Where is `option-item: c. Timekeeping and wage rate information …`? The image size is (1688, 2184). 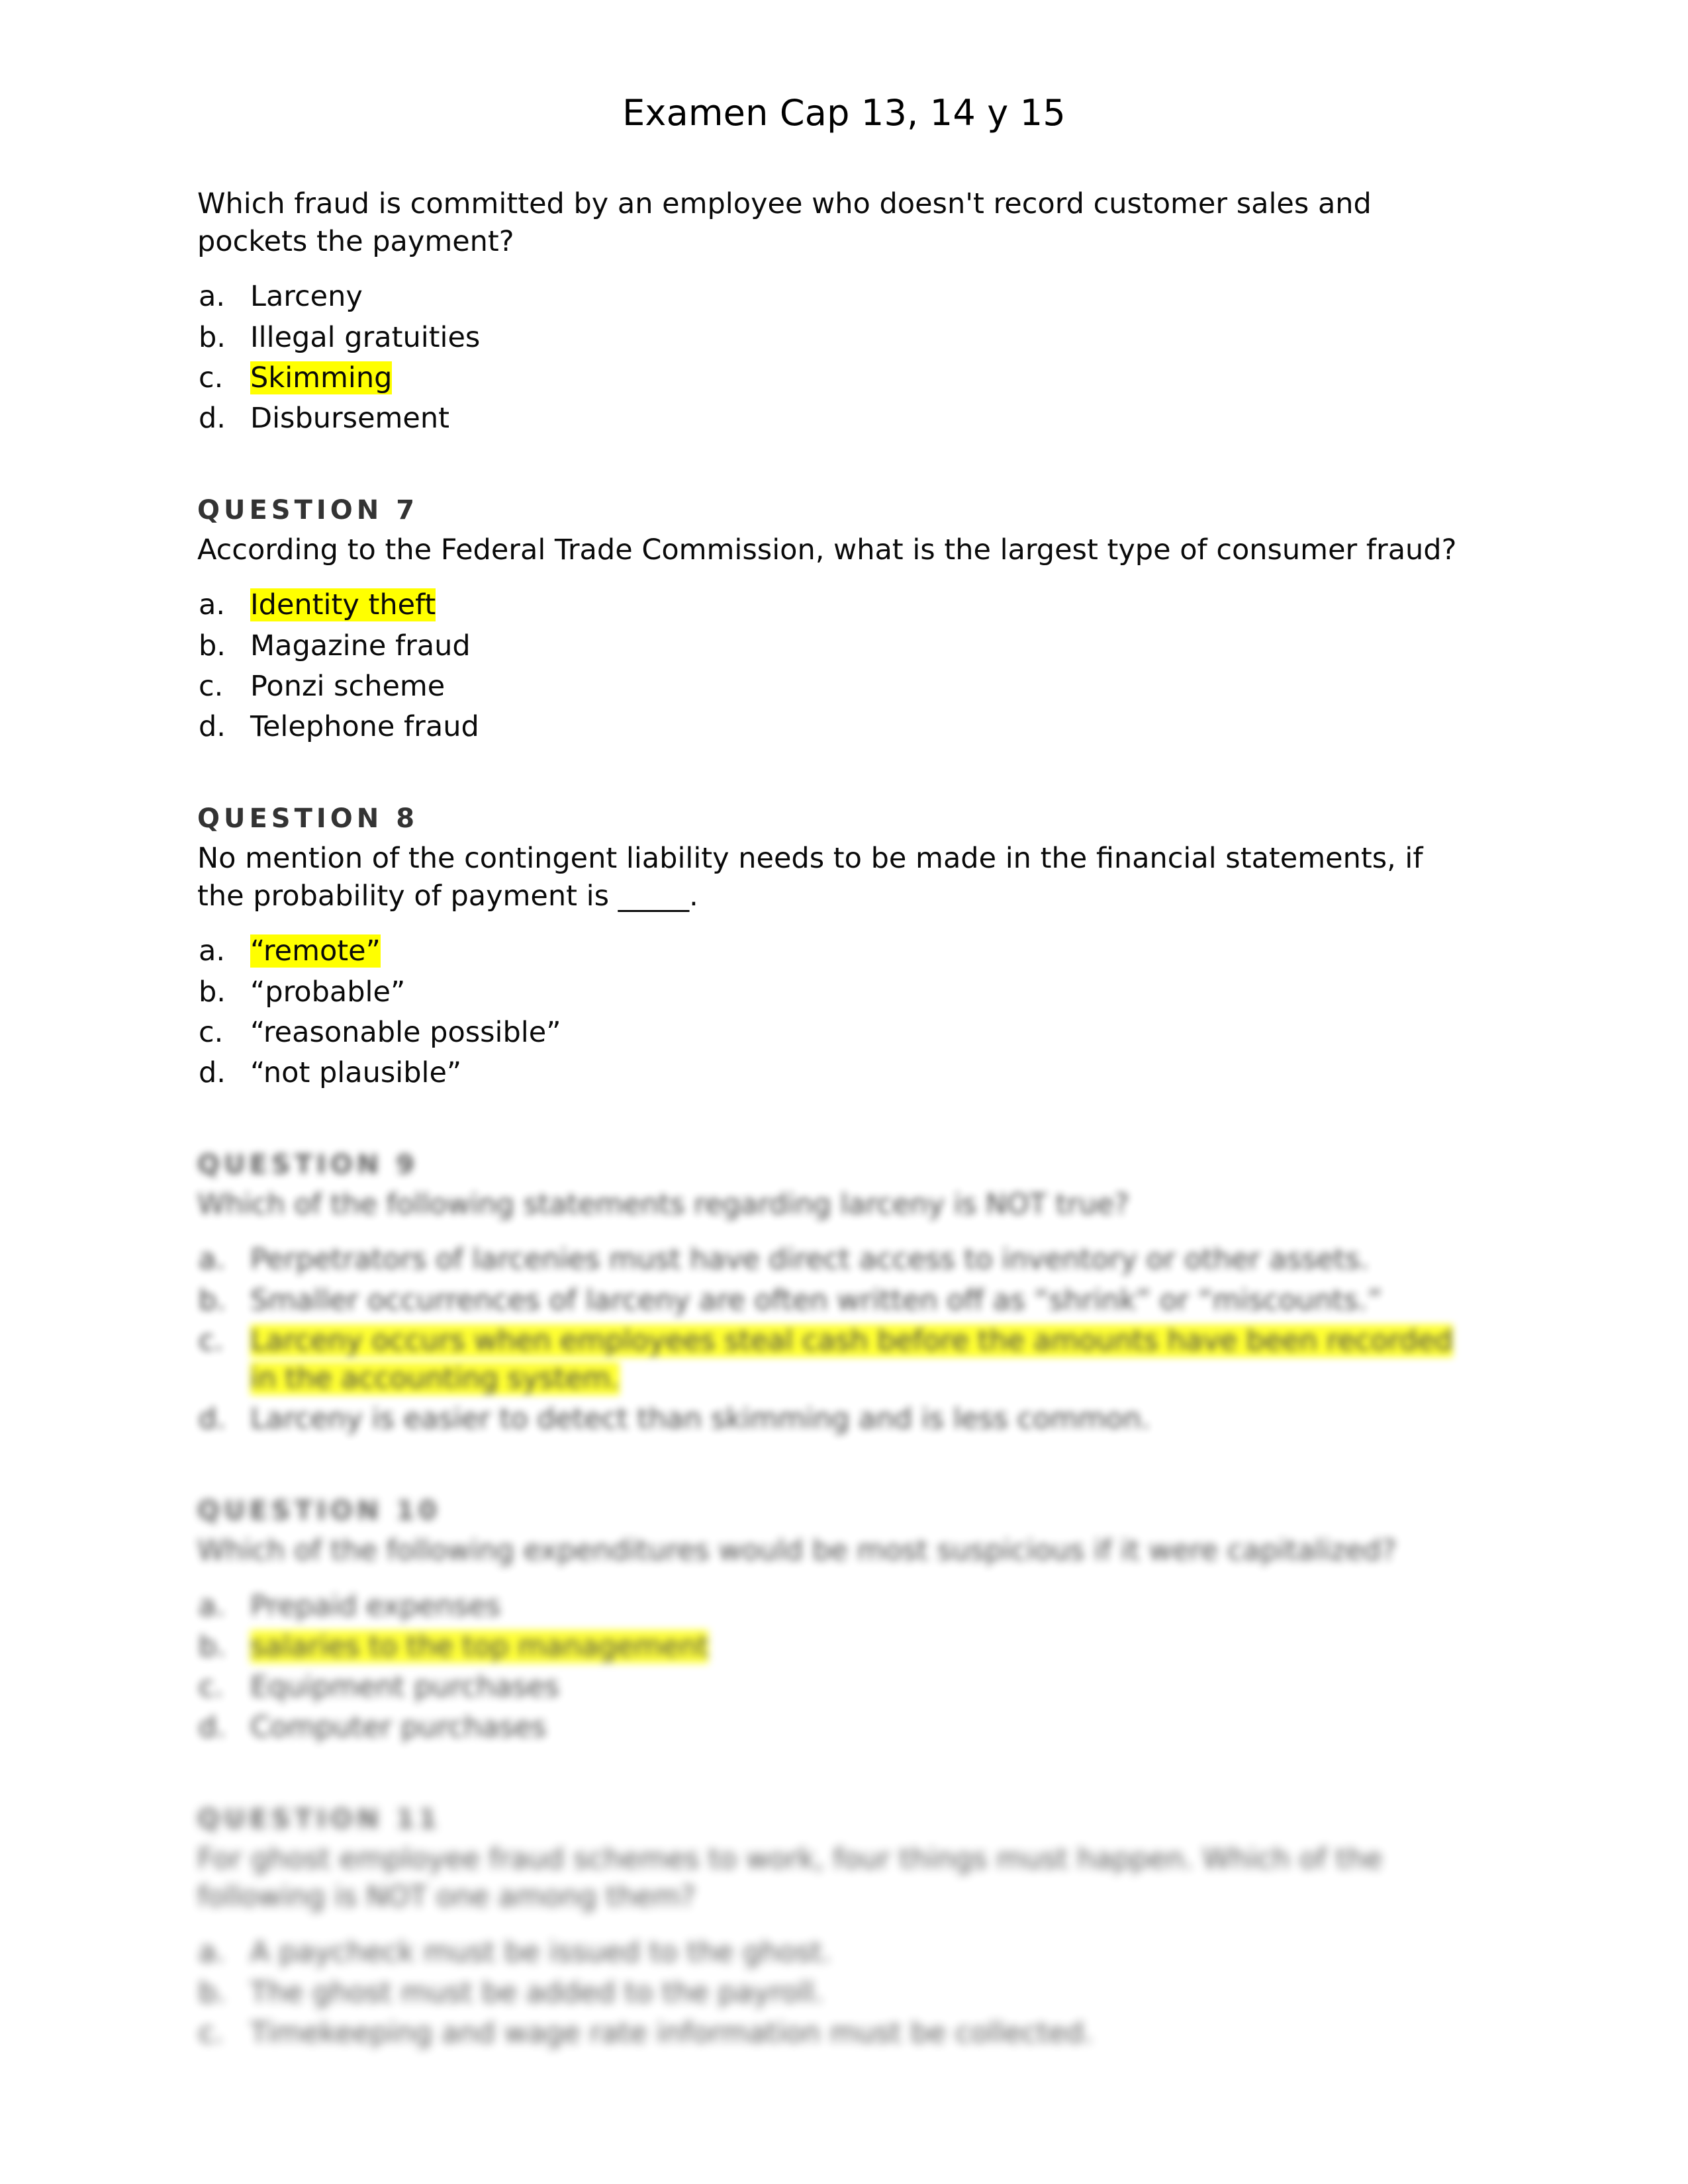
option-item: c. Timekeeping and wage rate information … is located at coordinates (836, 2033).